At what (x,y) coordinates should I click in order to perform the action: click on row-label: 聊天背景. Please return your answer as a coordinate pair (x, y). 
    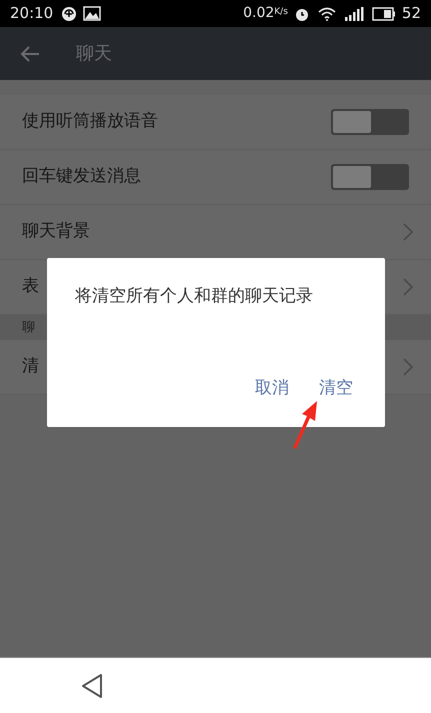
    Looking at the image, I should click on (56, 232).